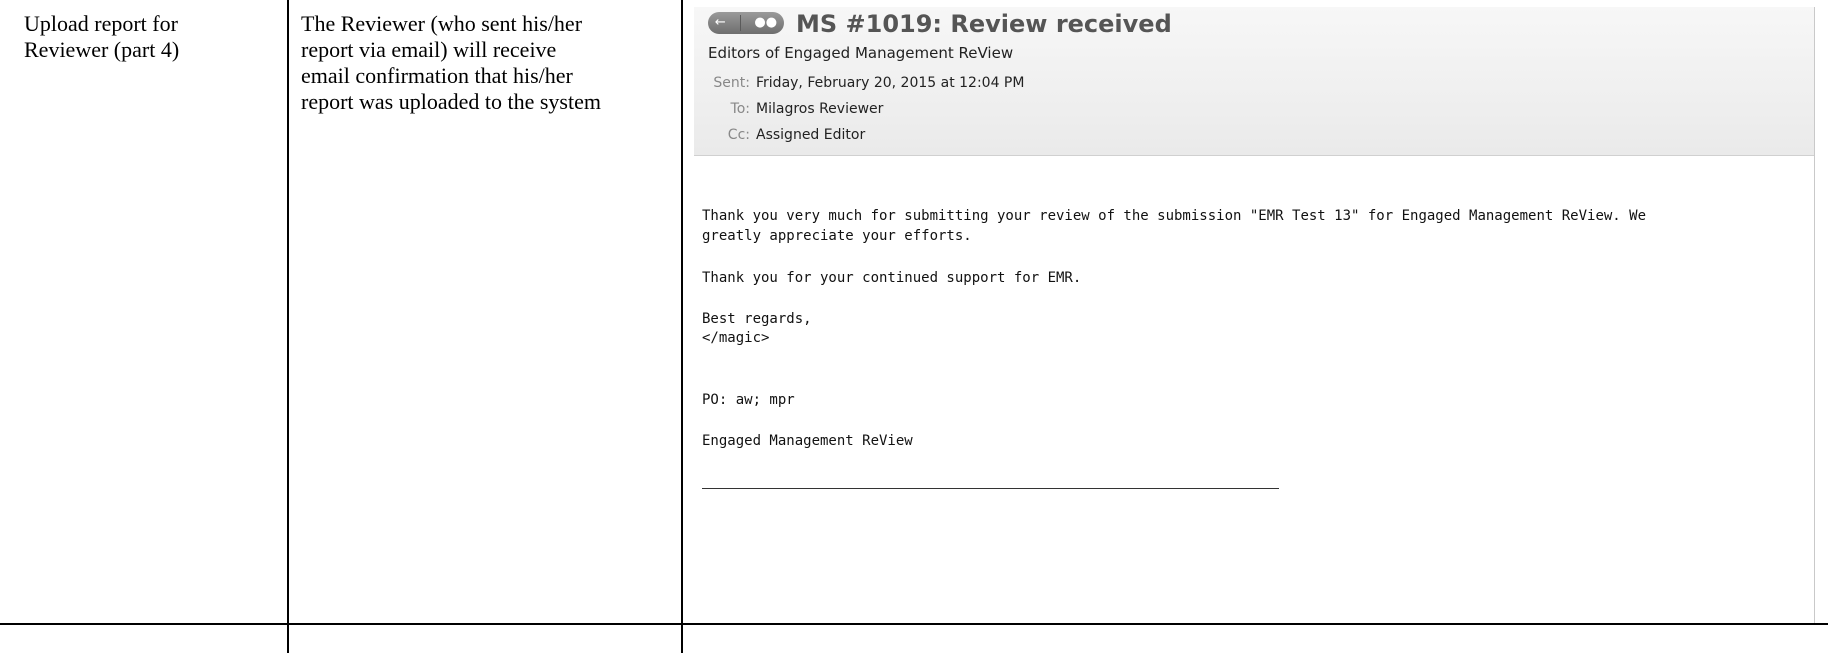 This screenshot has width=1828, height=653. I want to click on step-label-line-2: Reviewer (part 4), so click(102, 49).